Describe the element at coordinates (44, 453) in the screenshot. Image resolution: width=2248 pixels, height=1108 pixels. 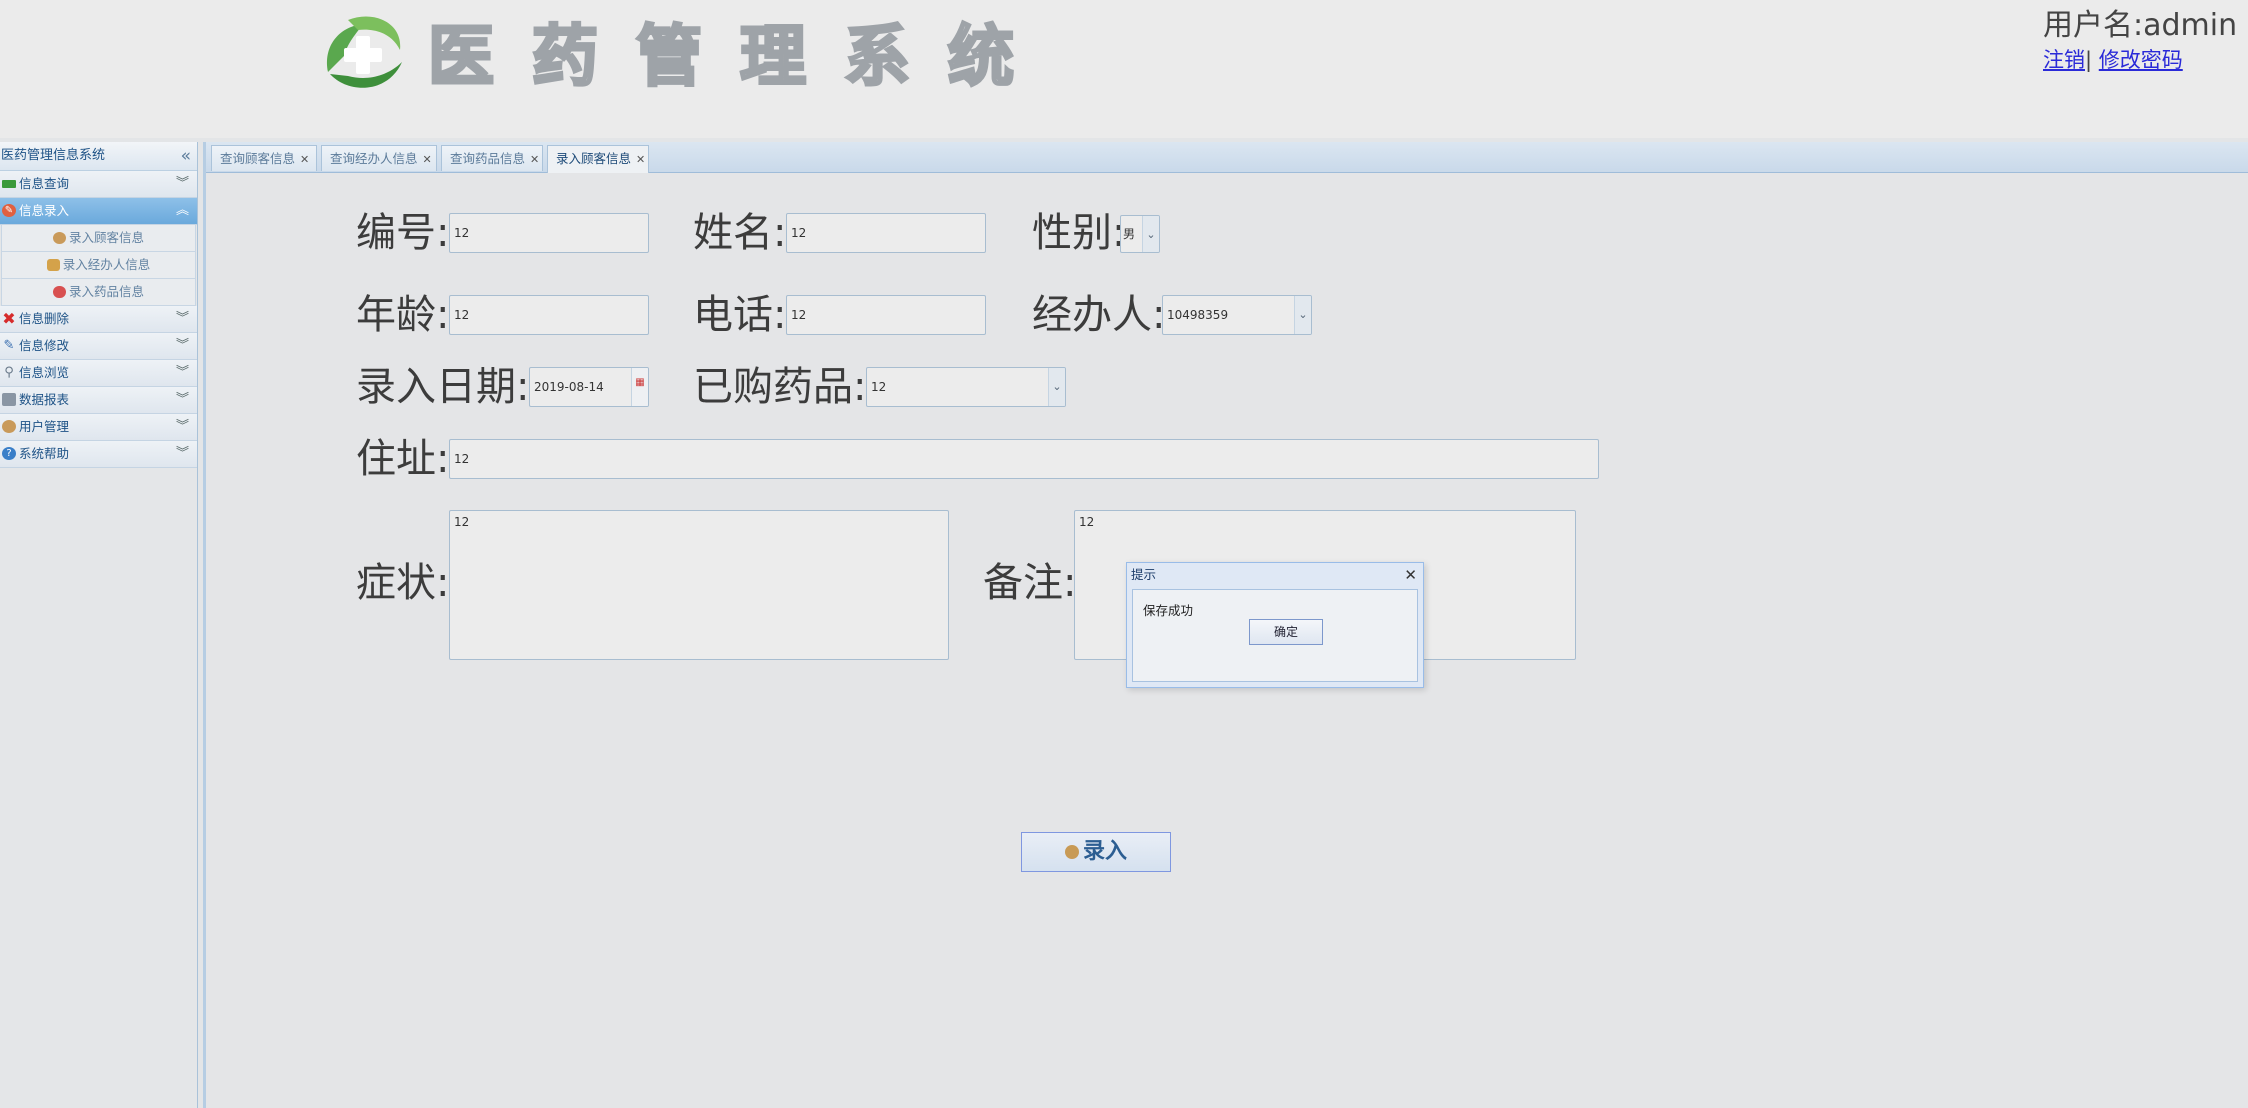
I see `menu-help-label: 系统帮助` at that location.